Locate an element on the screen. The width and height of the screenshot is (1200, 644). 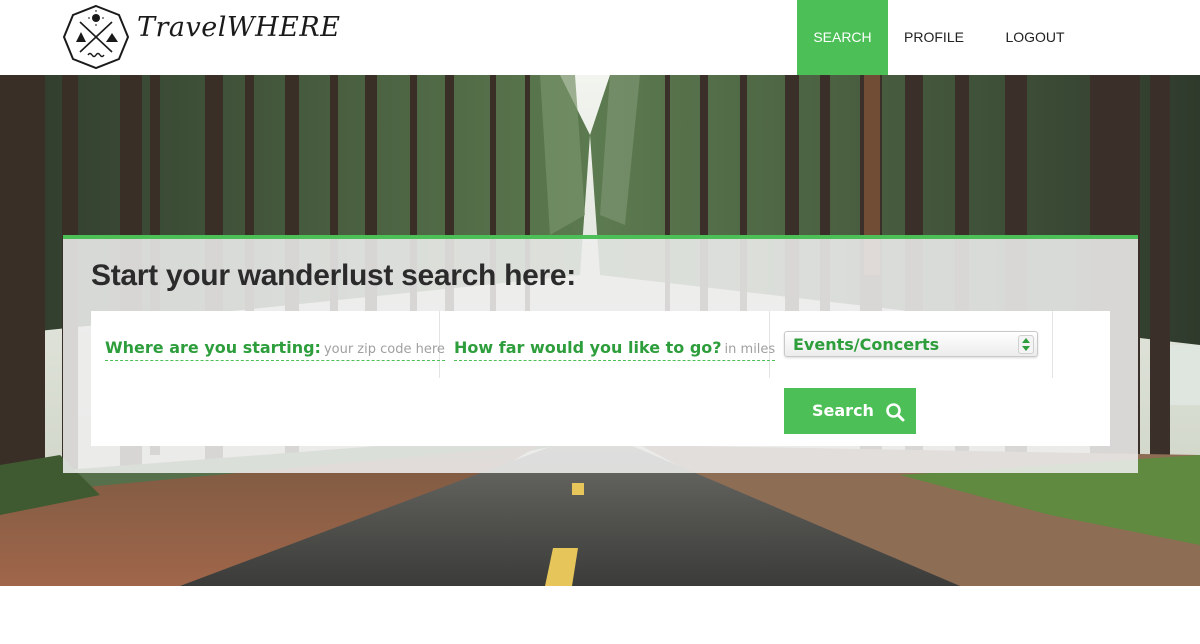
search-button: Search is located at coordinates (850, 411).